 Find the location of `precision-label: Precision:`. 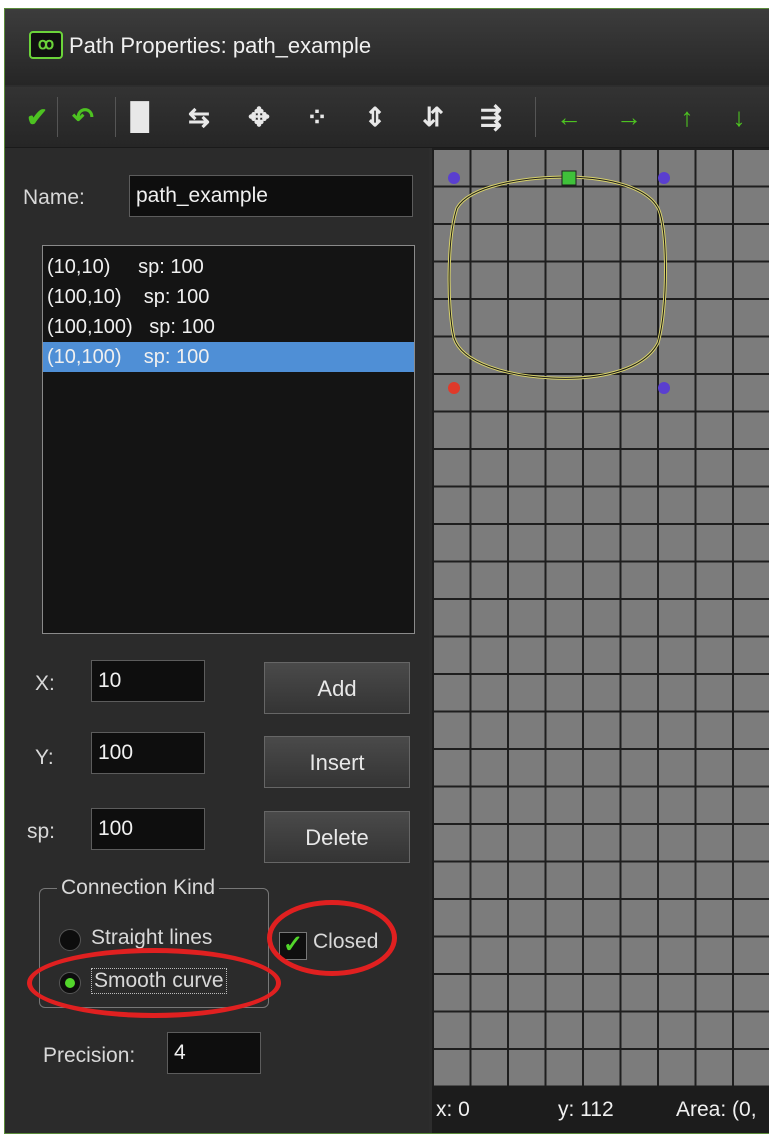

precision-label: Precision: is located at coordinates (89, 1055).